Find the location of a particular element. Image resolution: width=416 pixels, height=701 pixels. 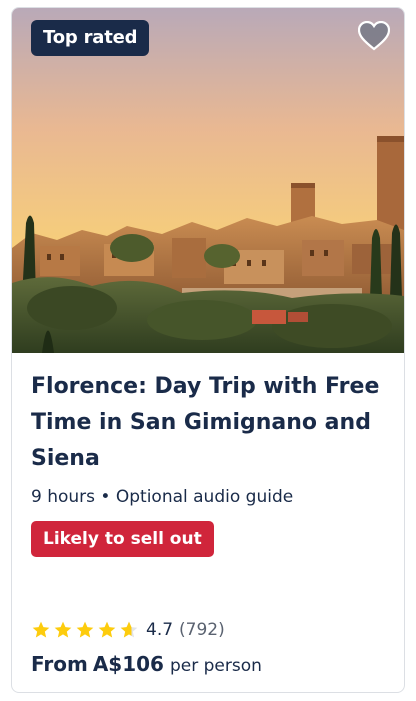

heart-icon is located at coordinates (374, 36).